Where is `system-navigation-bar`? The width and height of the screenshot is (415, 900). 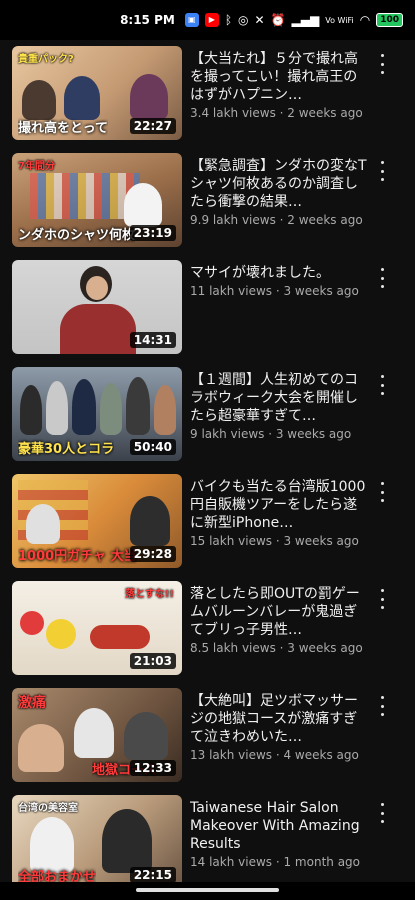 system-navigation-bar is located at coordinates (207, 891).